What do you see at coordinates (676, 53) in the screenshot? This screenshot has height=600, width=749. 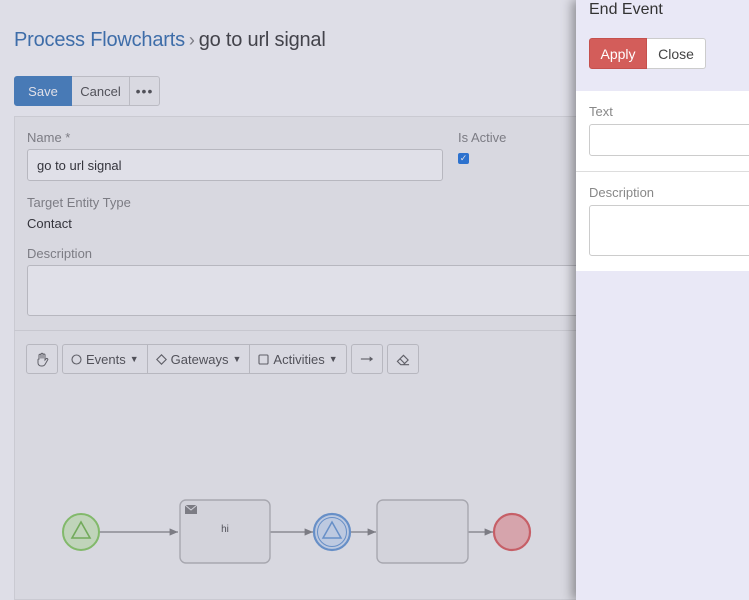 I see `close-button: Close` at bounding box center [676, 53].